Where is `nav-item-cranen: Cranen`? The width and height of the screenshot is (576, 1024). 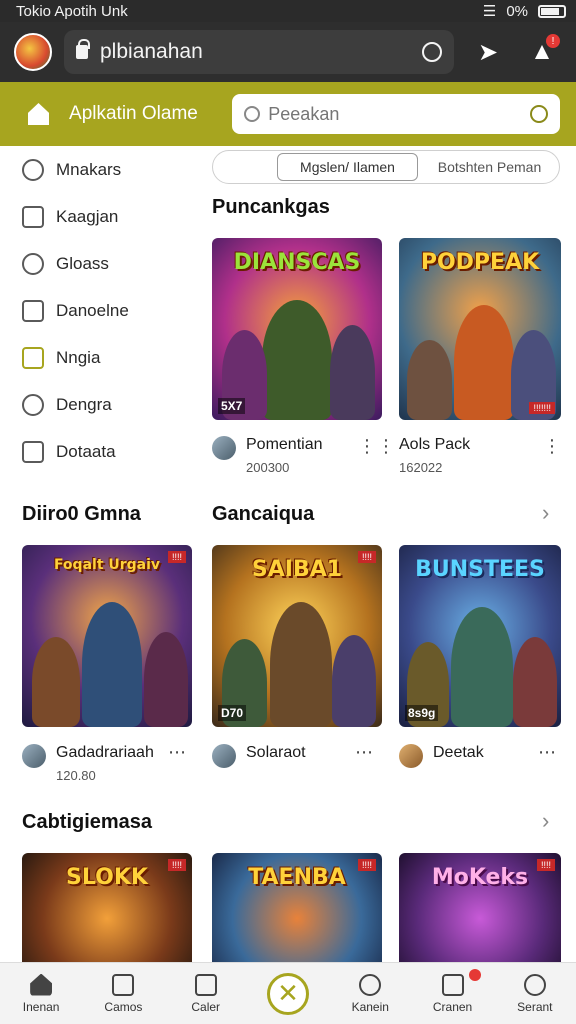 nav-item-cranen: Cranen is located at coordinates (452, 993).